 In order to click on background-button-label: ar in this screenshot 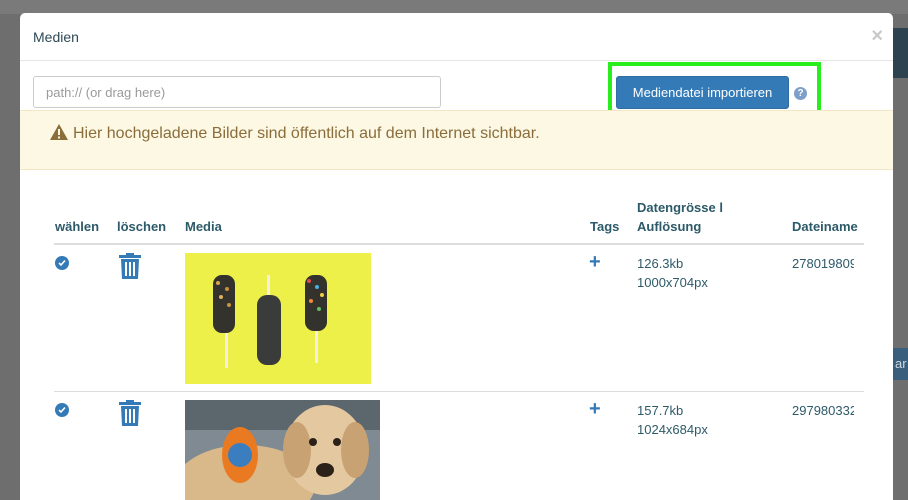, I will do `click(901, 363)`.